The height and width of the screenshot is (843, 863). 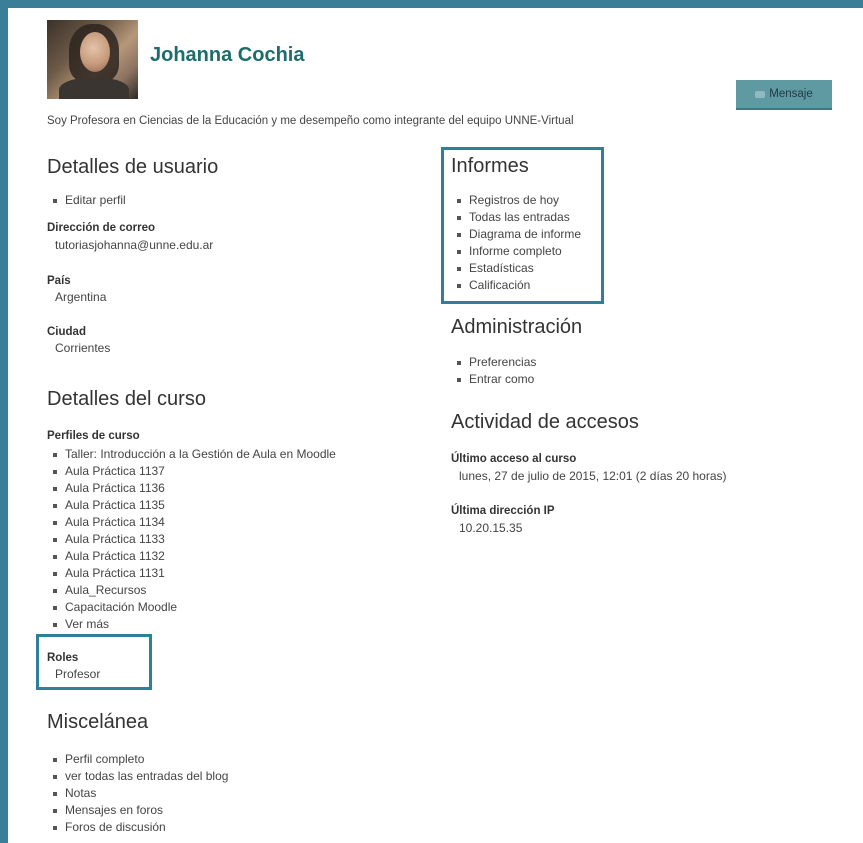 What do you see at coordinates (133, 167) in the screenshot?
I see `user-details-title: Detalles de usuario` at bounding box center [133, 167].